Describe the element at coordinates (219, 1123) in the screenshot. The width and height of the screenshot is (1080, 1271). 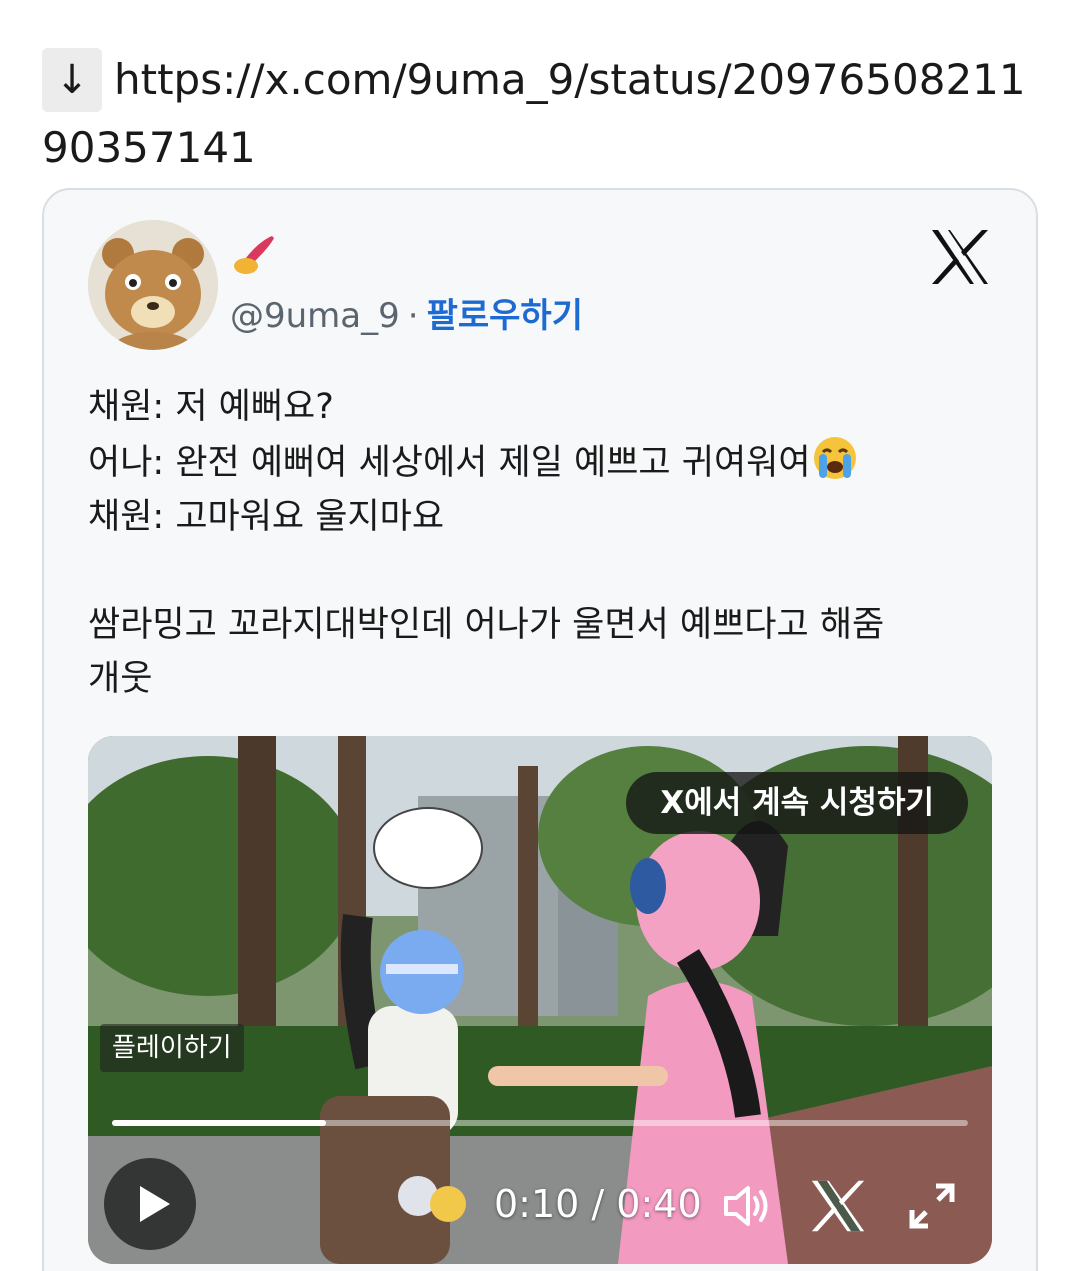
I see `progress-fill` at that location.